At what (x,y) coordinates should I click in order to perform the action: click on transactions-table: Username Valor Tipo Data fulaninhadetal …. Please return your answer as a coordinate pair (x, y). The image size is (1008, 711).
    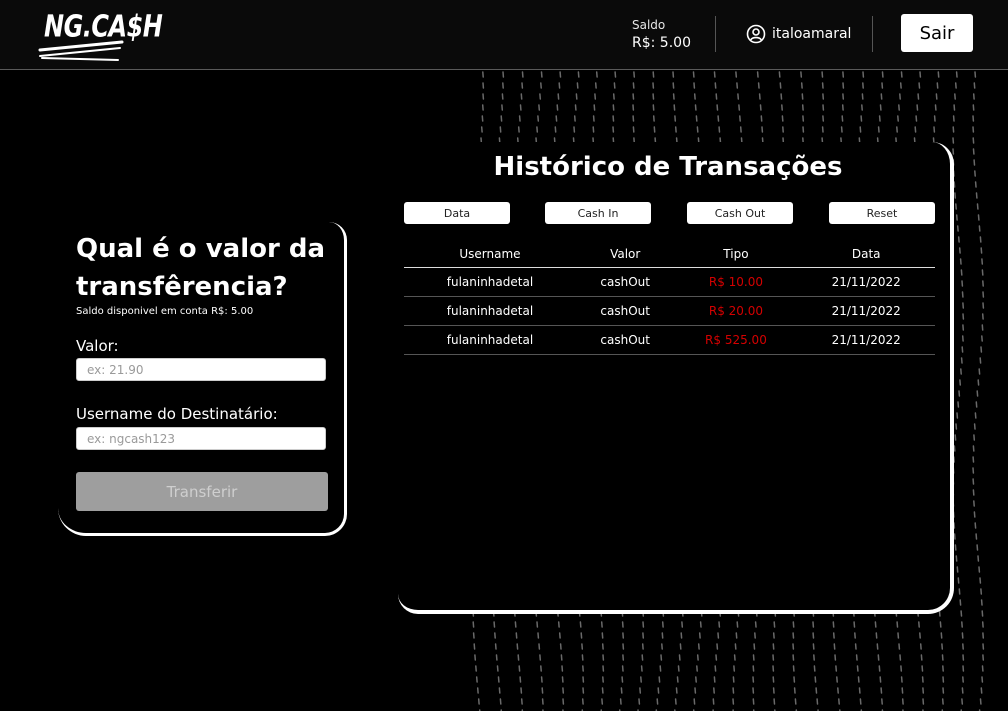
    Looking at the image, I should click on (669, 297).